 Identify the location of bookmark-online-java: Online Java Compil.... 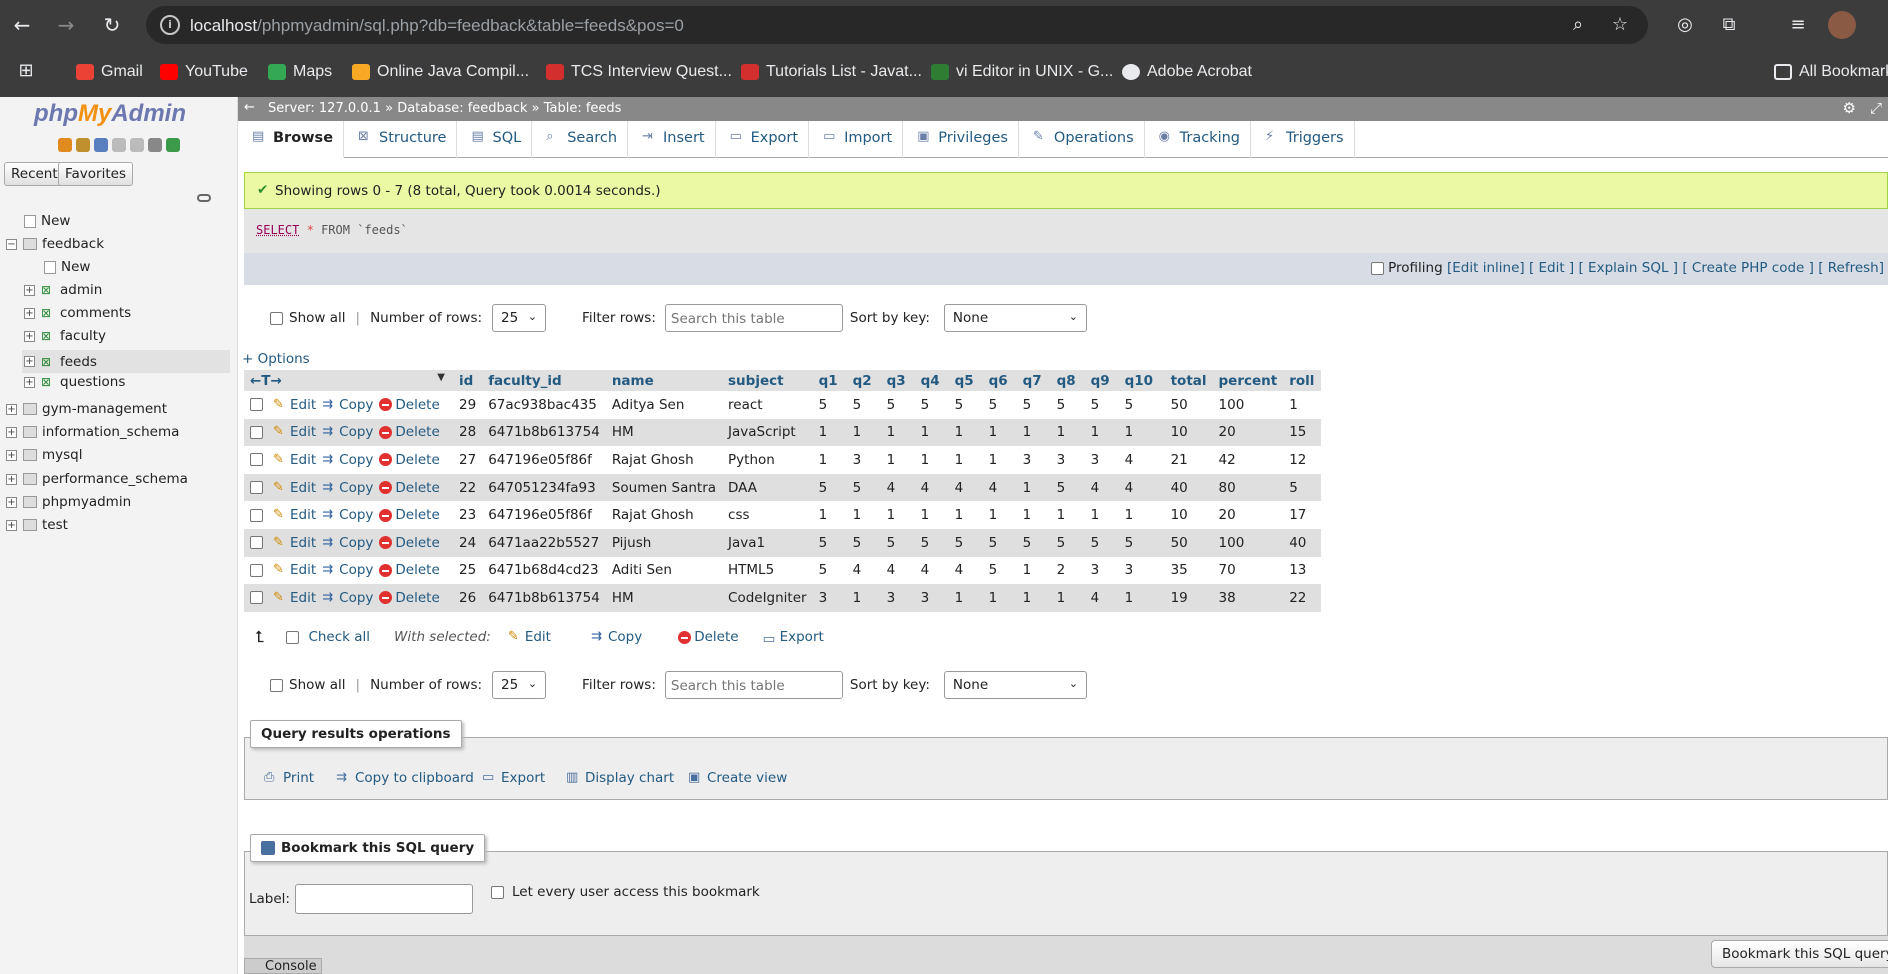
(440, 72).